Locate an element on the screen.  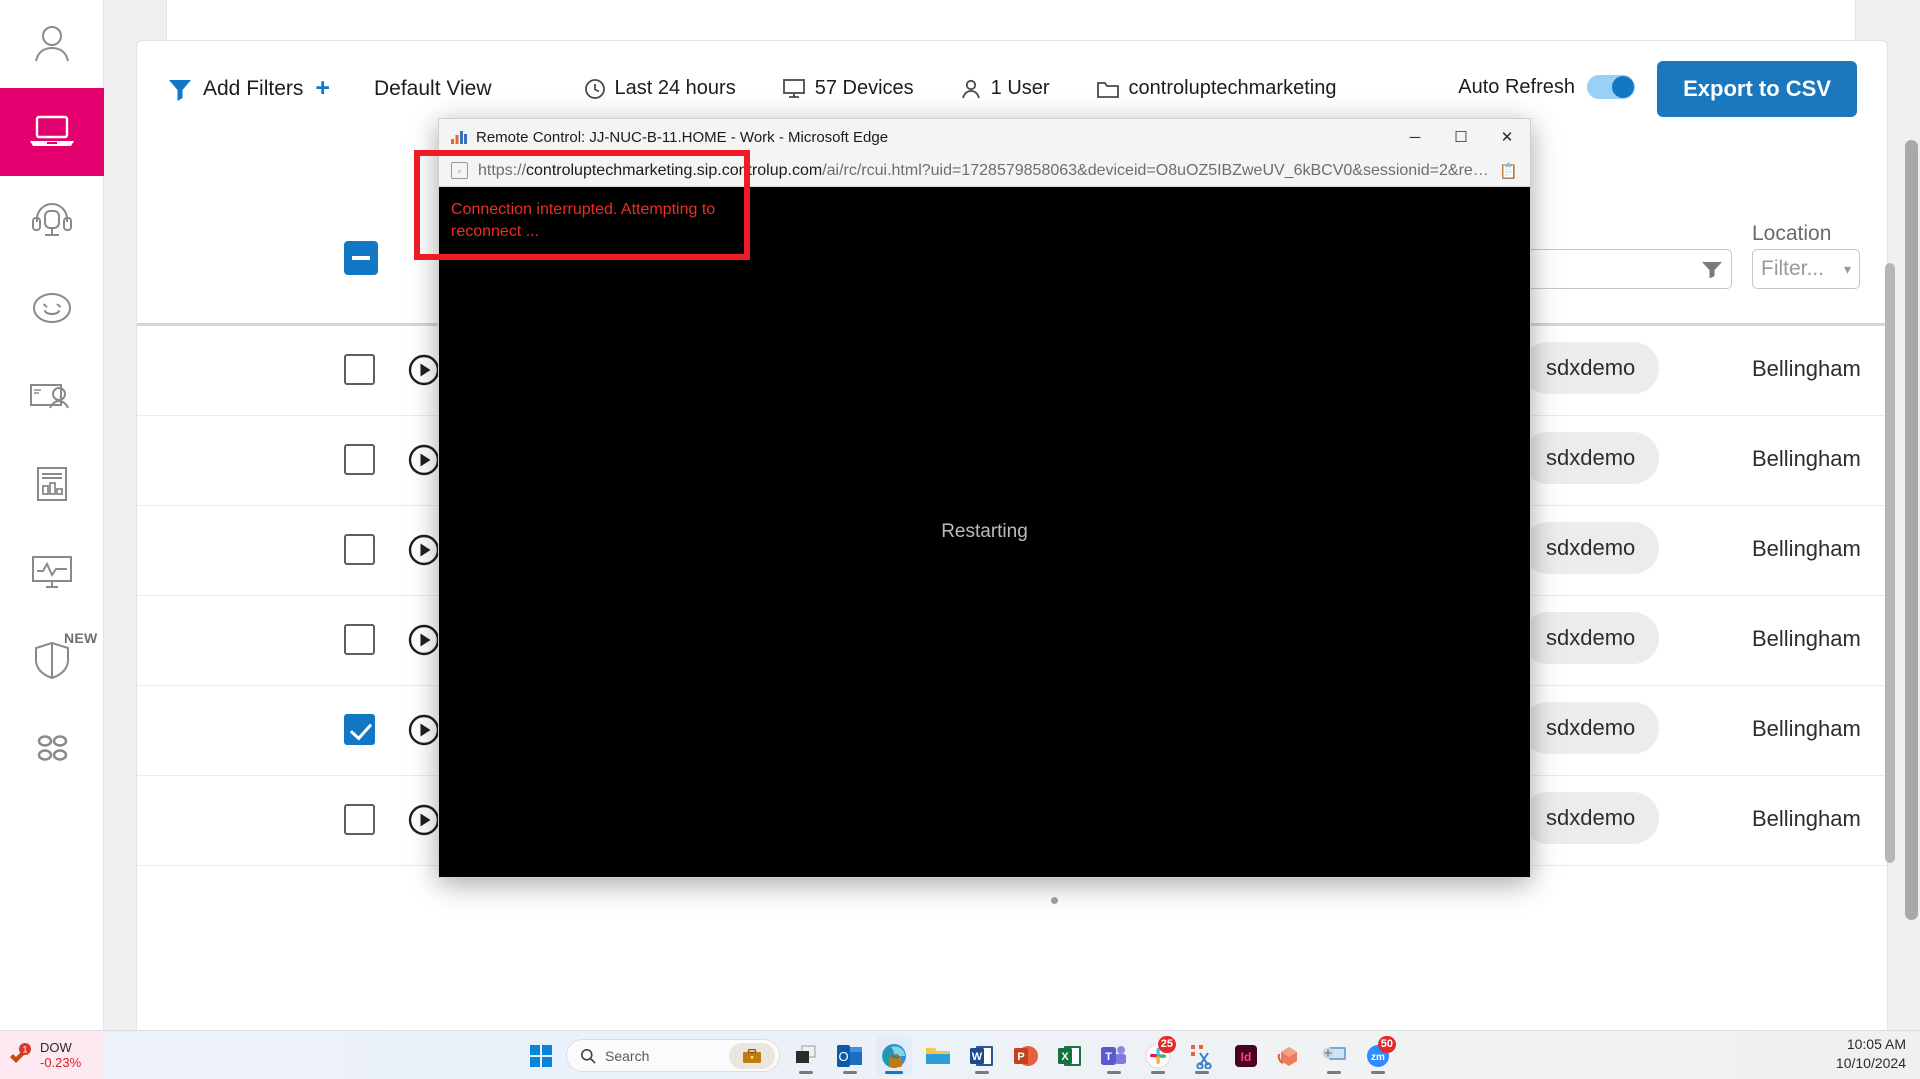
user-icon is located at coordinates (51, 44).